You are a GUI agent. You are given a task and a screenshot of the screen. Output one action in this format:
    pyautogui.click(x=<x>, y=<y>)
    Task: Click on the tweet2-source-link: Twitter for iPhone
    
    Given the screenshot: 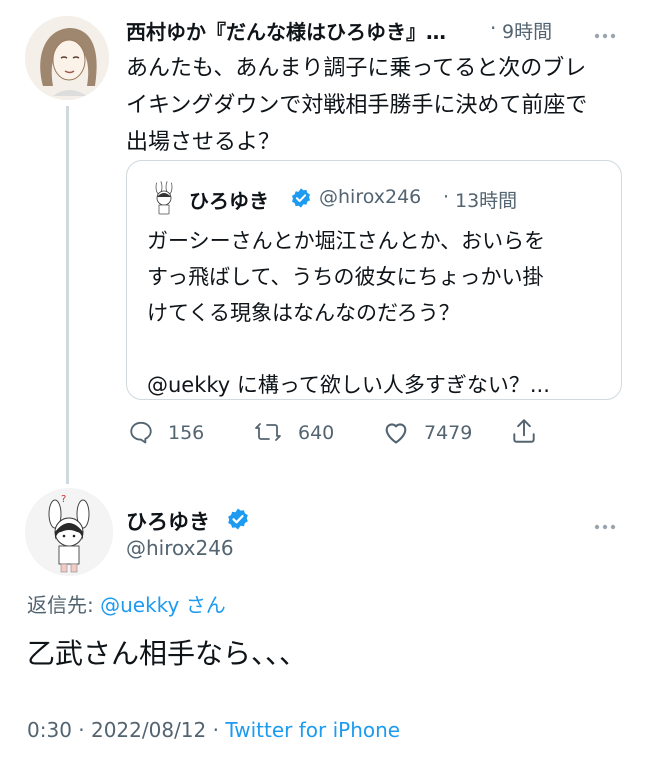 What is the action you would take?
    pyautogui.click(x=312, y=730)
    